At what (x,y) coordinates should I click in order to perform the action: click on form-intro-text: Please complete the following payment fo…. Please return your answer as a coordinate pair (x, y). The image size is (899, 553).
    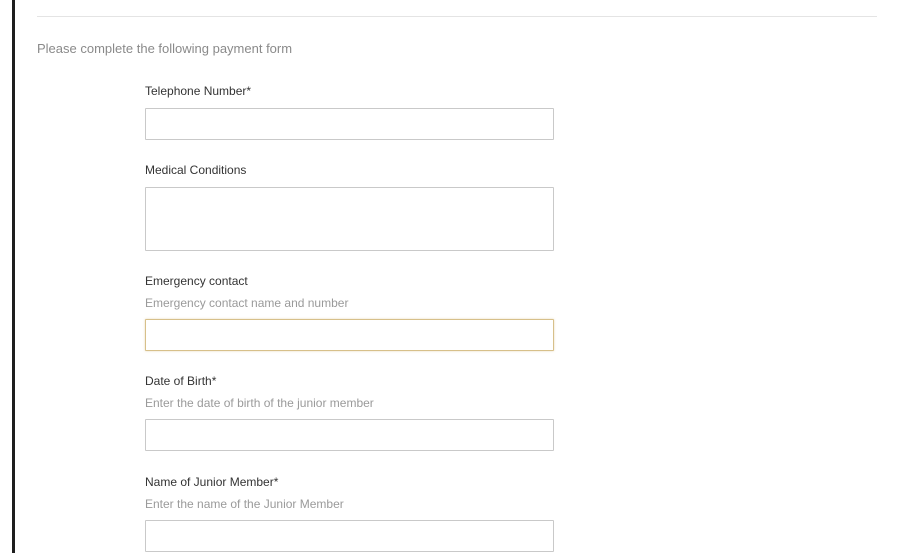
    Looking at the image, I should click on (165, 48).